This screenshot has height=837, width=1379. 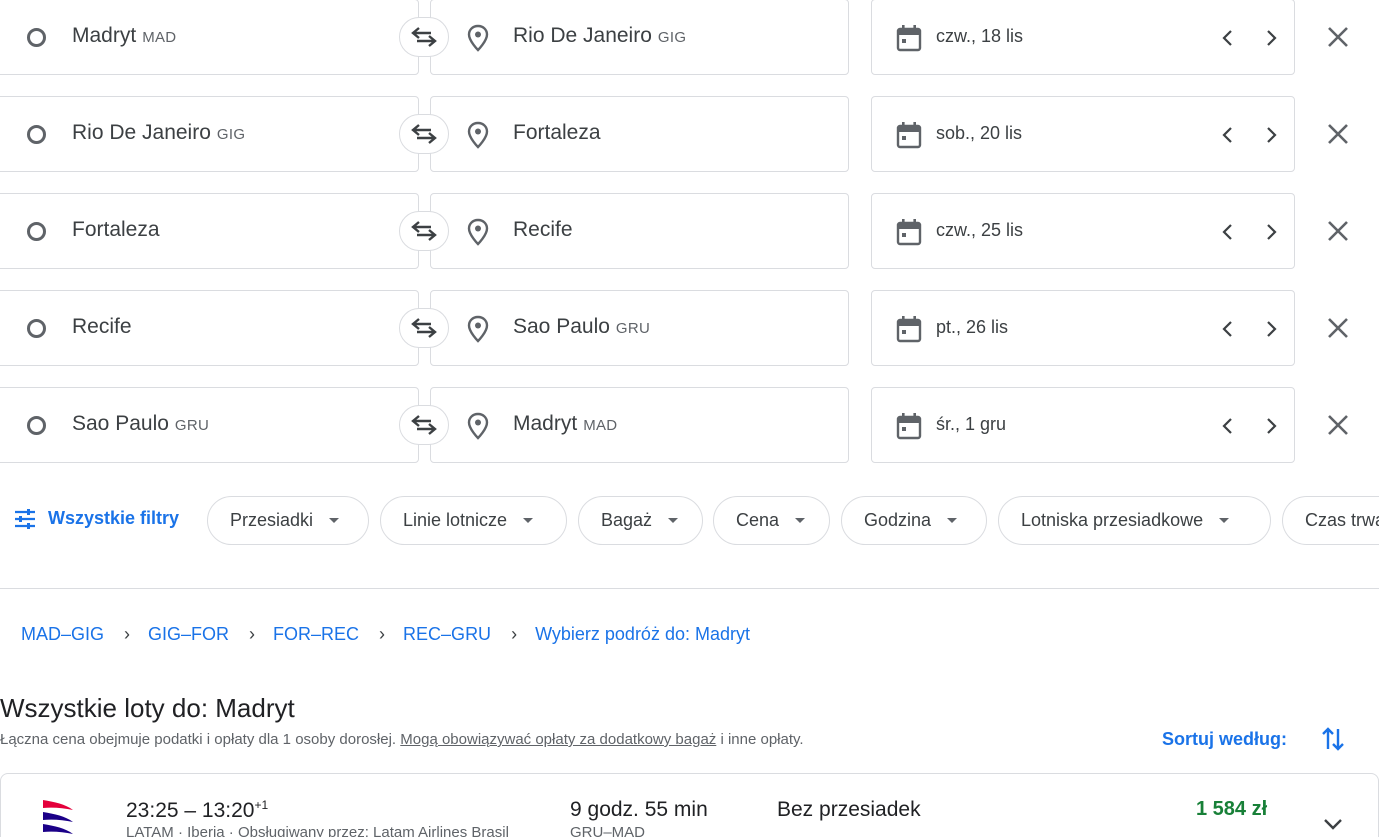 I want to click on flight-leg-2: Rio De Janeiro GIG Fortaleza sob., 20 lis, so click(x=689, y=134).